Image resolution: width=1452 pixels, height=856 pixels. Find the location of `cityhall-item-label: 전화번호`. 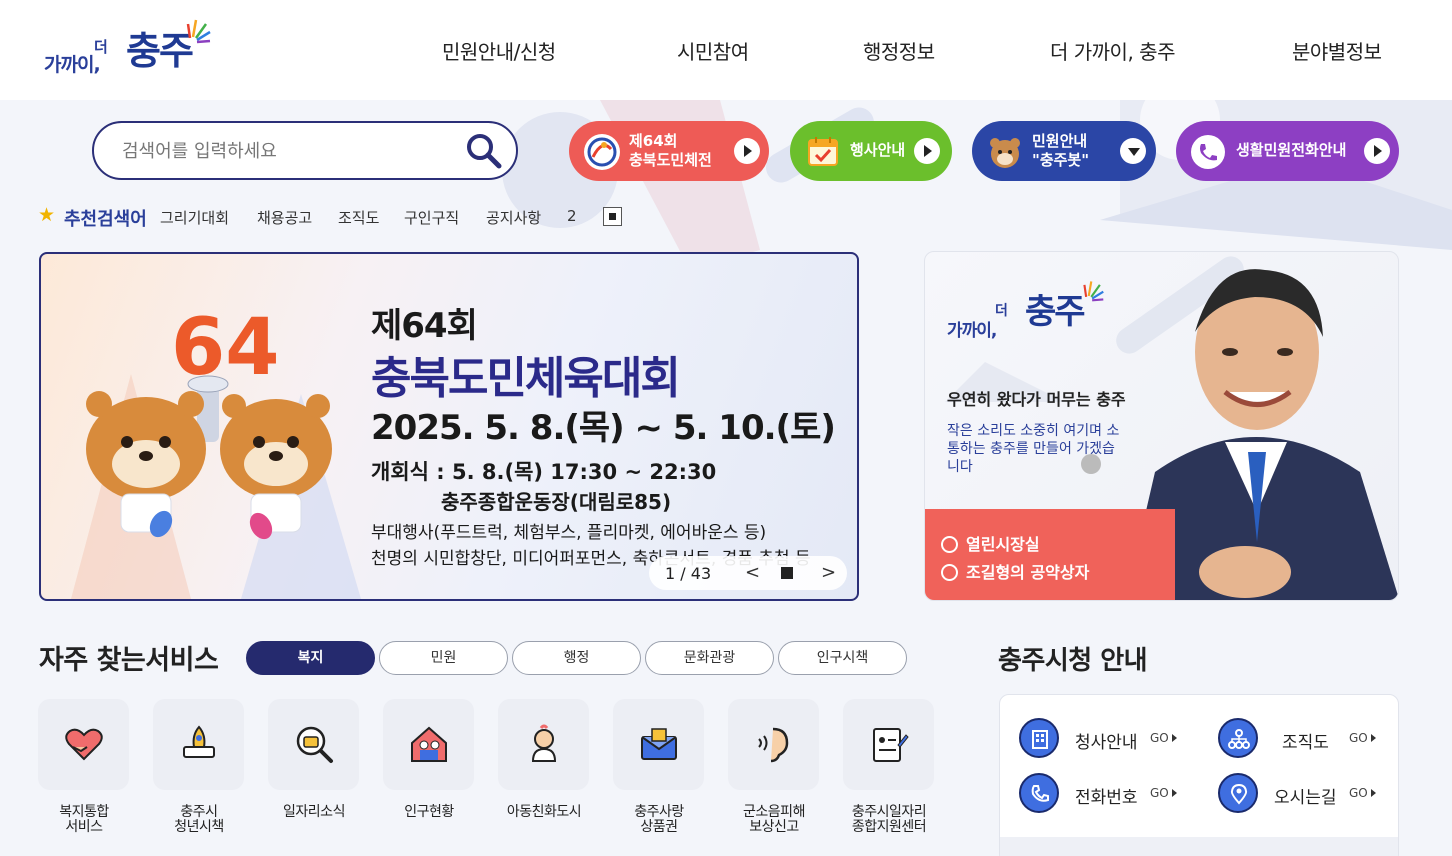

cityhall-item-label: 전화번호 is located at coordinates (1106, 798).